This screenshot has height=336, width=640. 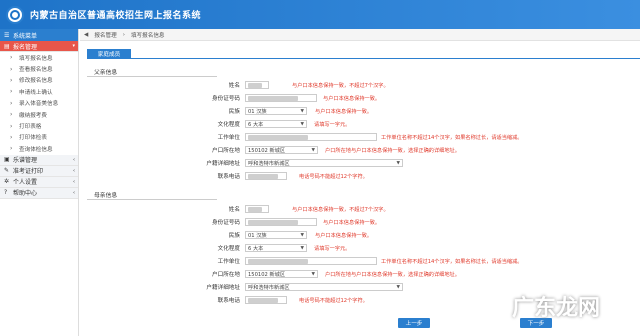 I want to click on section-title-mother: 母亲信息, so click(x=106, y=196).